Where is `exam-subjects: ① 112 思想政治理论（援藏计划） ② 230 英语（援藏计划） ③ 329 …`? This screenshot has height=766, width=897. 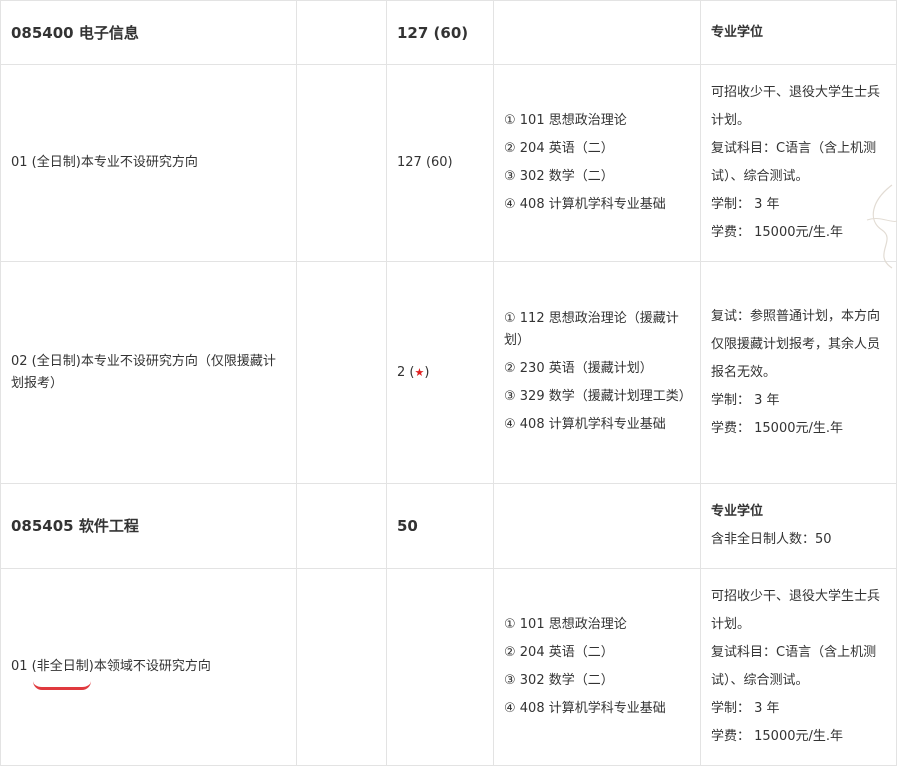
exam-subjects: ① 112 思想政治理论（援藏计划） ② 230 英语（援藏计划） ③ 329 … is located at coordinates (597, 372).